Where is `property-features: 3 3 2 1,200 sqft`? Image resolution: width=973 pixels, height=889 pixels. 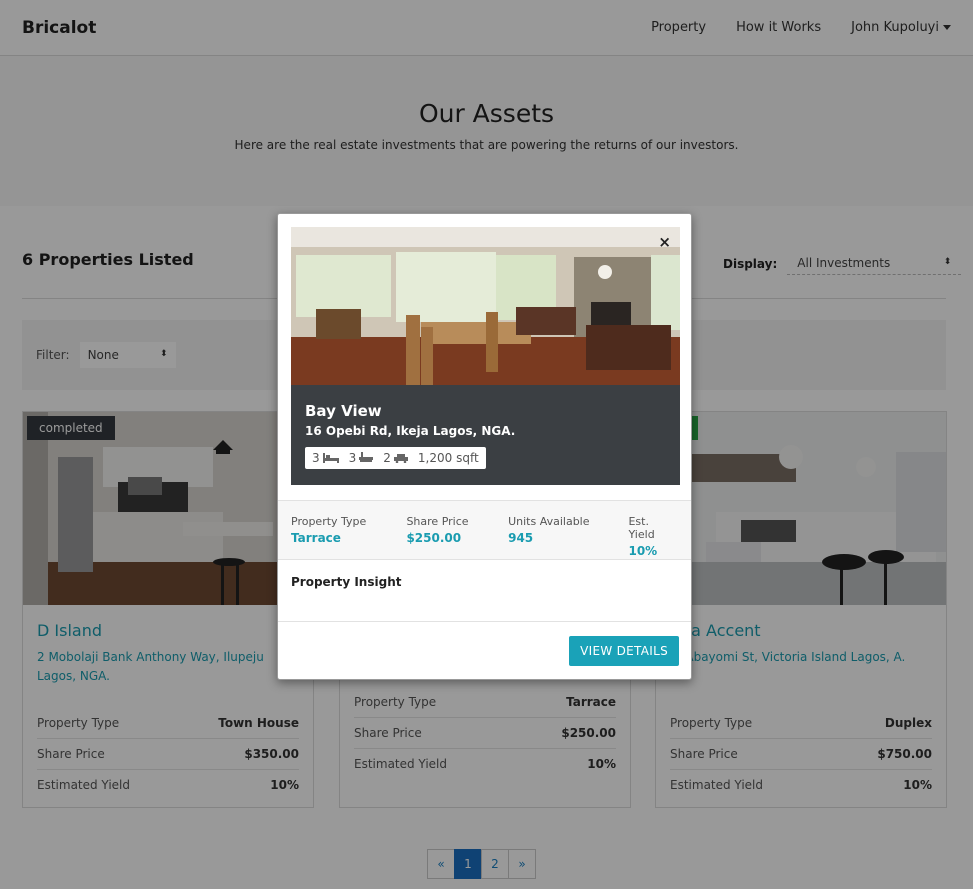
property-features: 3 3 2 1,200 sqft is located at coordinates (395, 458).